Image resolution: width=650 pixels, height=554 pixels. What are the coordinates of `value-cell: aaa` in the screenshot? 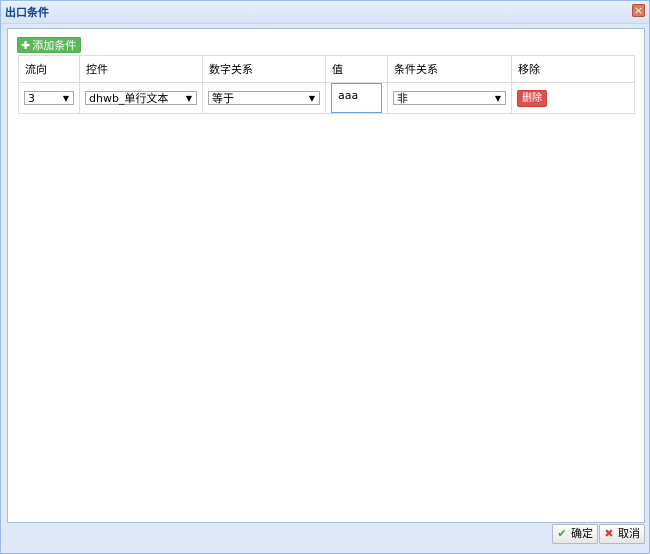 It's located at (356, 98).